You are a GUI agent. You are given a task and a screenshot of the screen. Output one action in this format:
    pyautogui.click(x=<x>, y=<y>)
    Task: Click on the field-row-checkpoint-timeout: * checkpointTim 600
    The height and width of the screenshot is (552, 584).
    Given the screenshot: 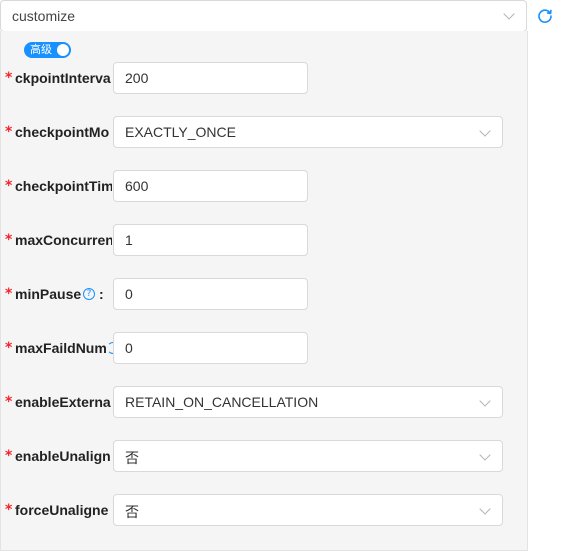 What is the action you would take?
    pyautogui.click(x=264, y=186)
    